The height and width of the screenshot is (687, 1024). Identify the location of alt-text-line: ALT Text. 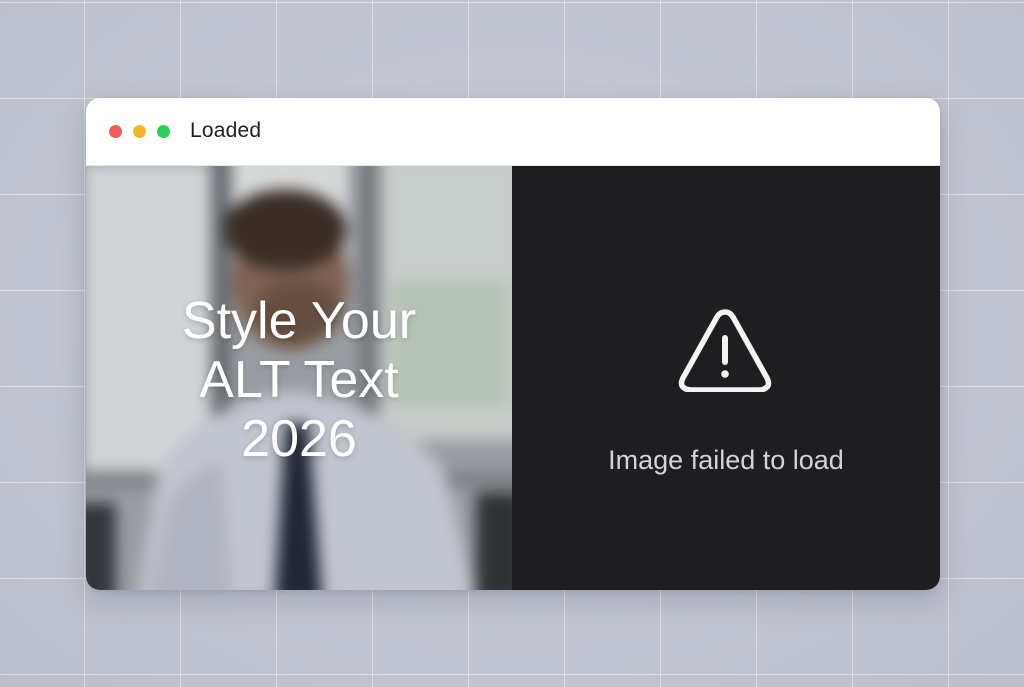
(299, 380).